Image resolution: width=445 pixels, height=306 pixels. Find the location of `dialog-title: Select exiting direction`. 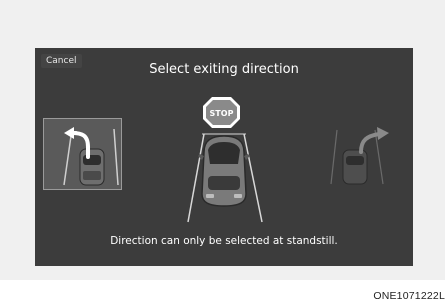

dialog-title: Select exiting direction is located at coordinates (224, 69).